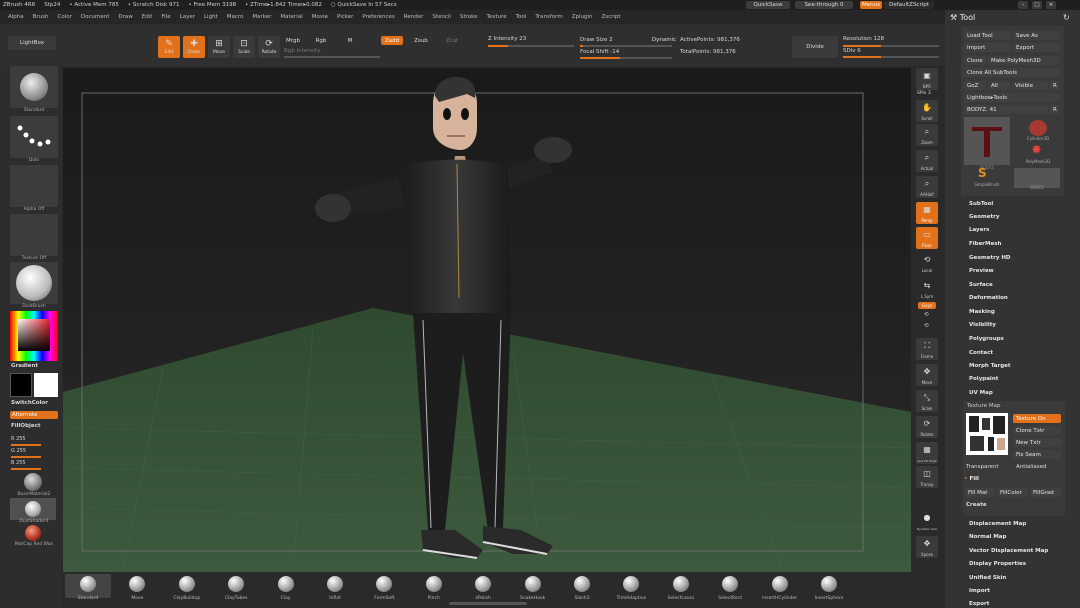 This screenshot has width=1080, height=608. I want to click on geometry-hd-section: Geometry HD, so click(990, 258).